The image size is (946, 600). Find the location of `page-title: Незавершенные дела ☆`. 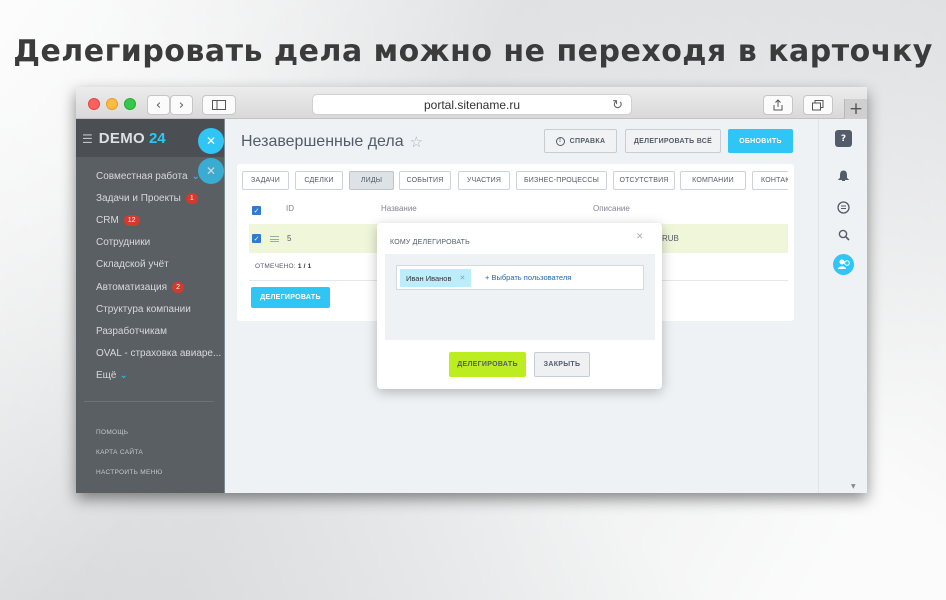

page-title: Незавершенные дела ☆ is located at coordinates (332, 142).